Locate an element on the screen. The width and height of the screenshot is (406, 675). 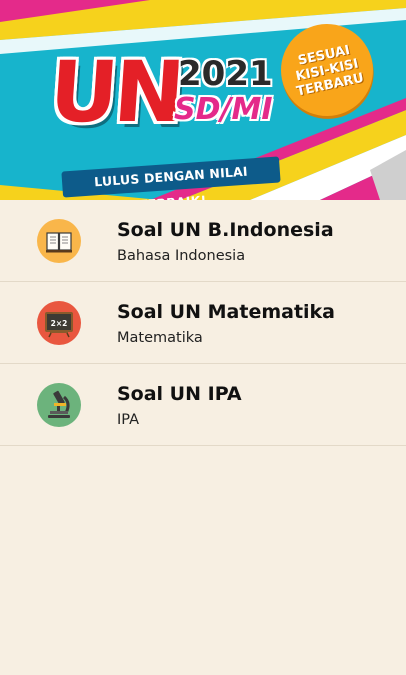
svg-text: 2×2 is located at coordinates (59, 323).